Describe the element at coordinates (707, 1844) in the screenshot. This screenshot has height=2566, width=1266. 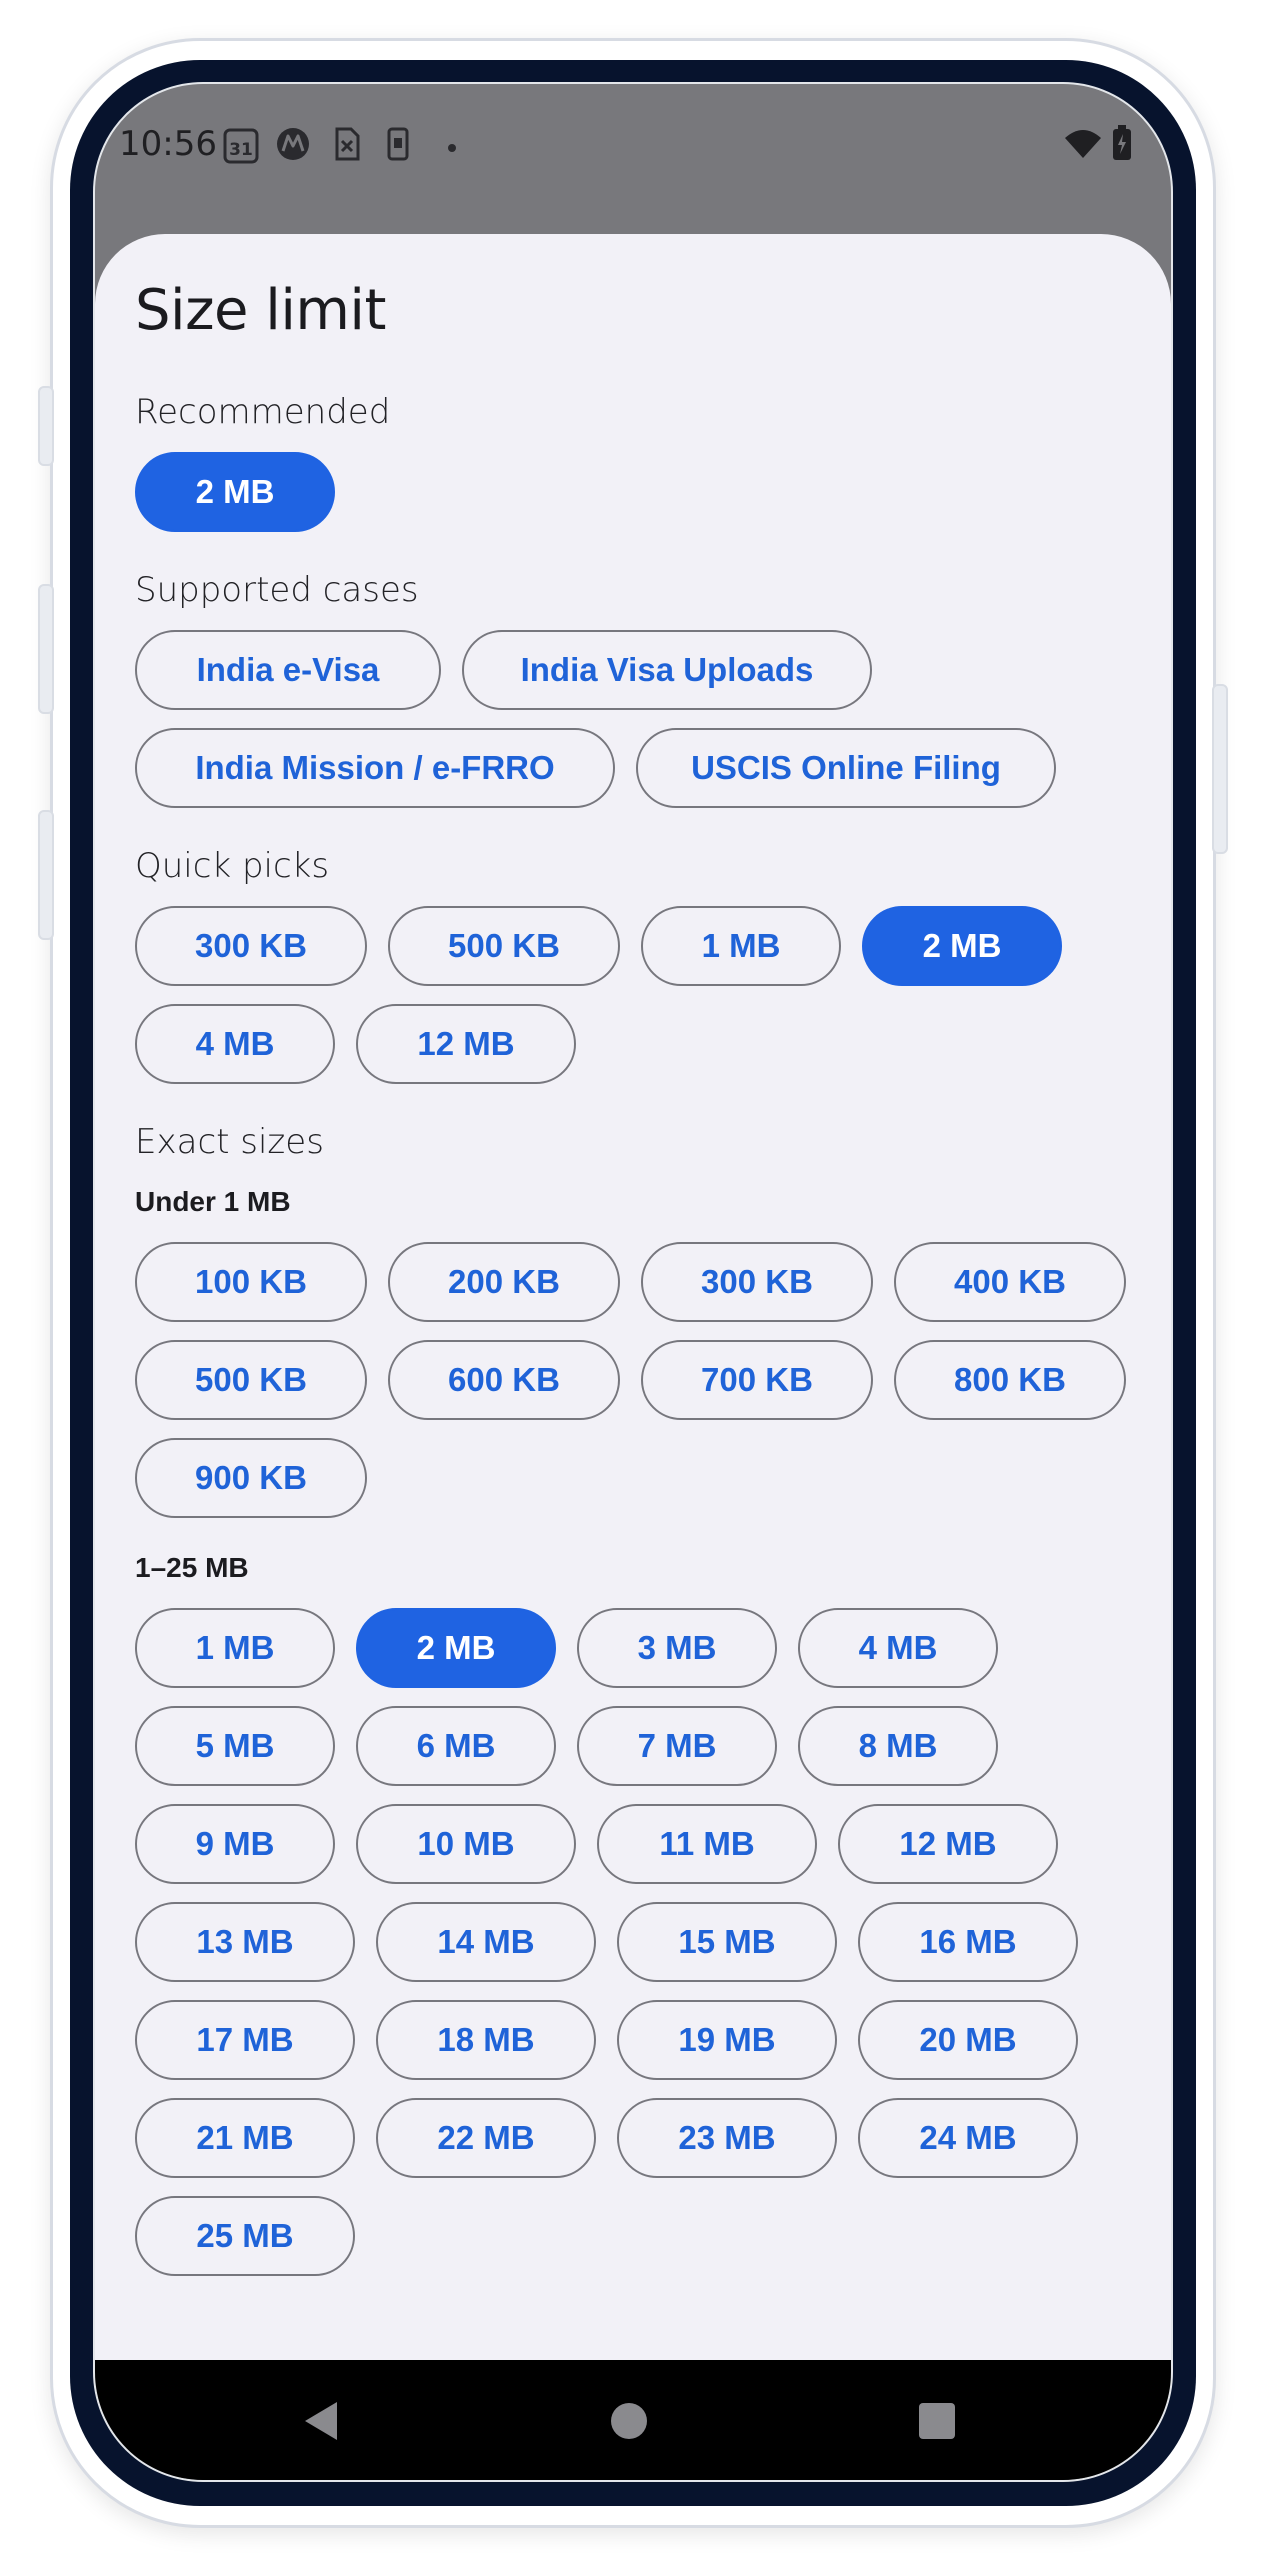
I see `size-chip: 11 MB` at that location.